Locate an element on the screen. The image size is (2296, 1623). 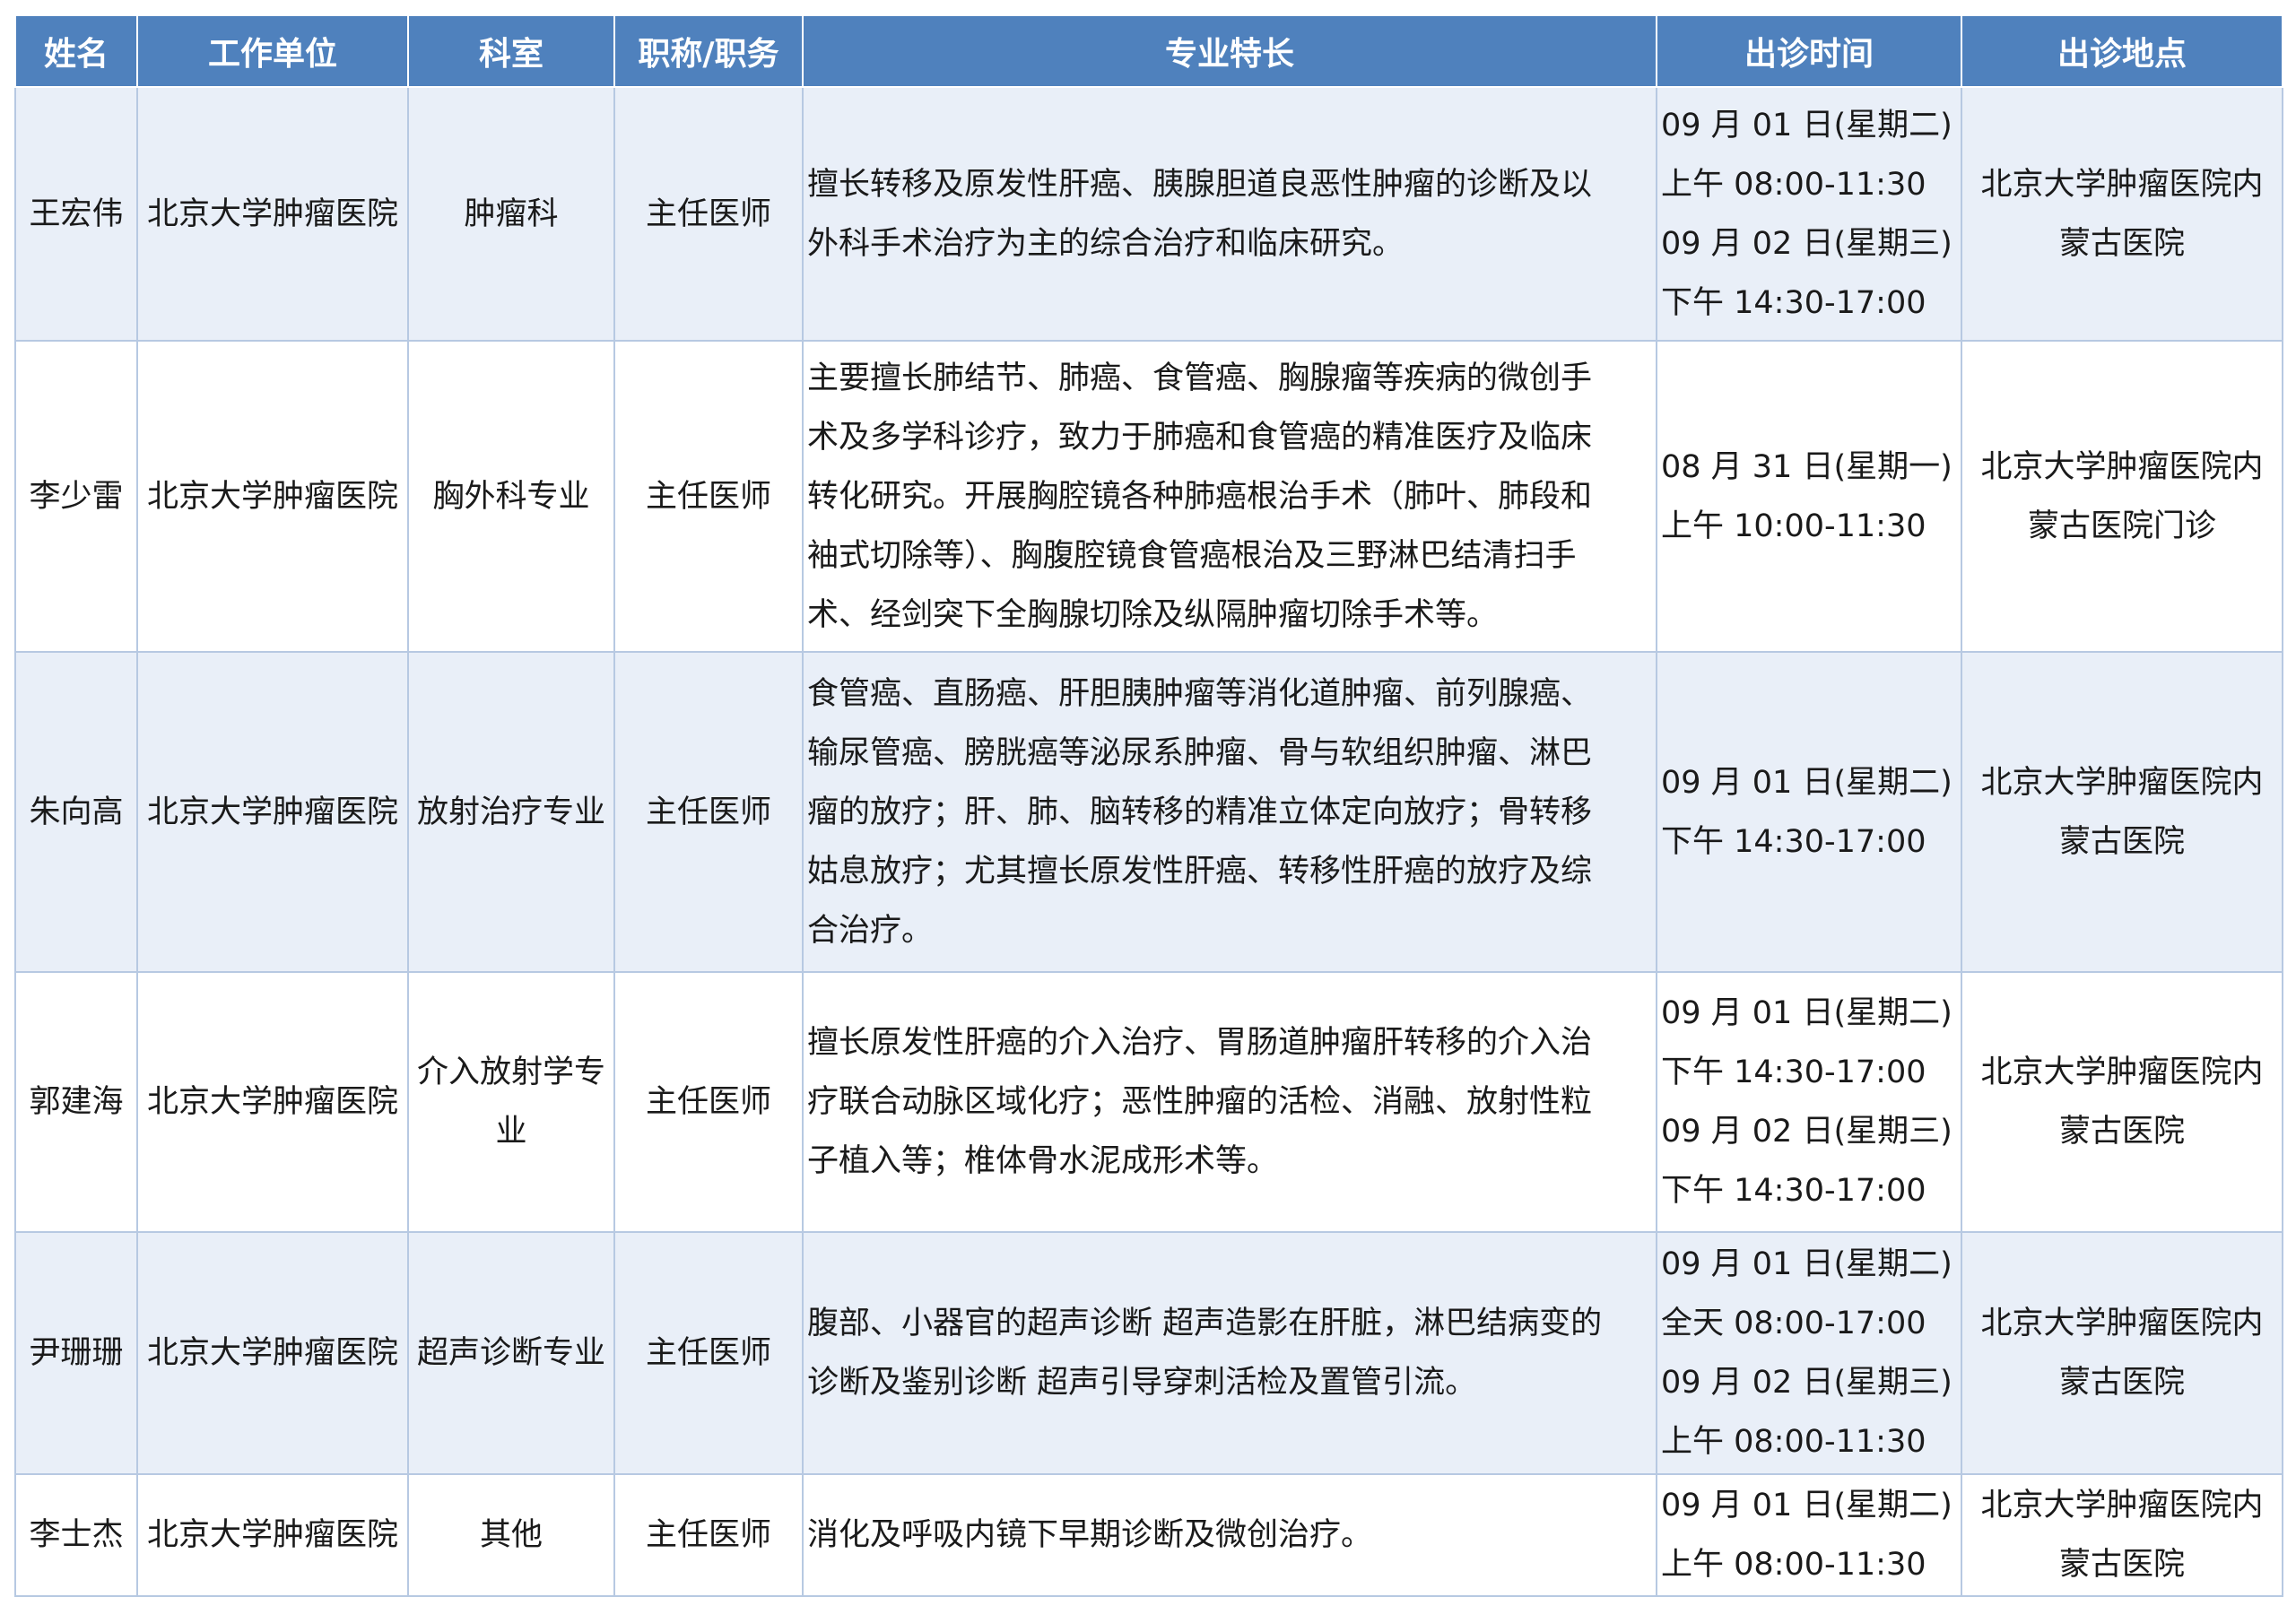
cell-dept: 放射治疗专业 is located at coordinates (511, 812).